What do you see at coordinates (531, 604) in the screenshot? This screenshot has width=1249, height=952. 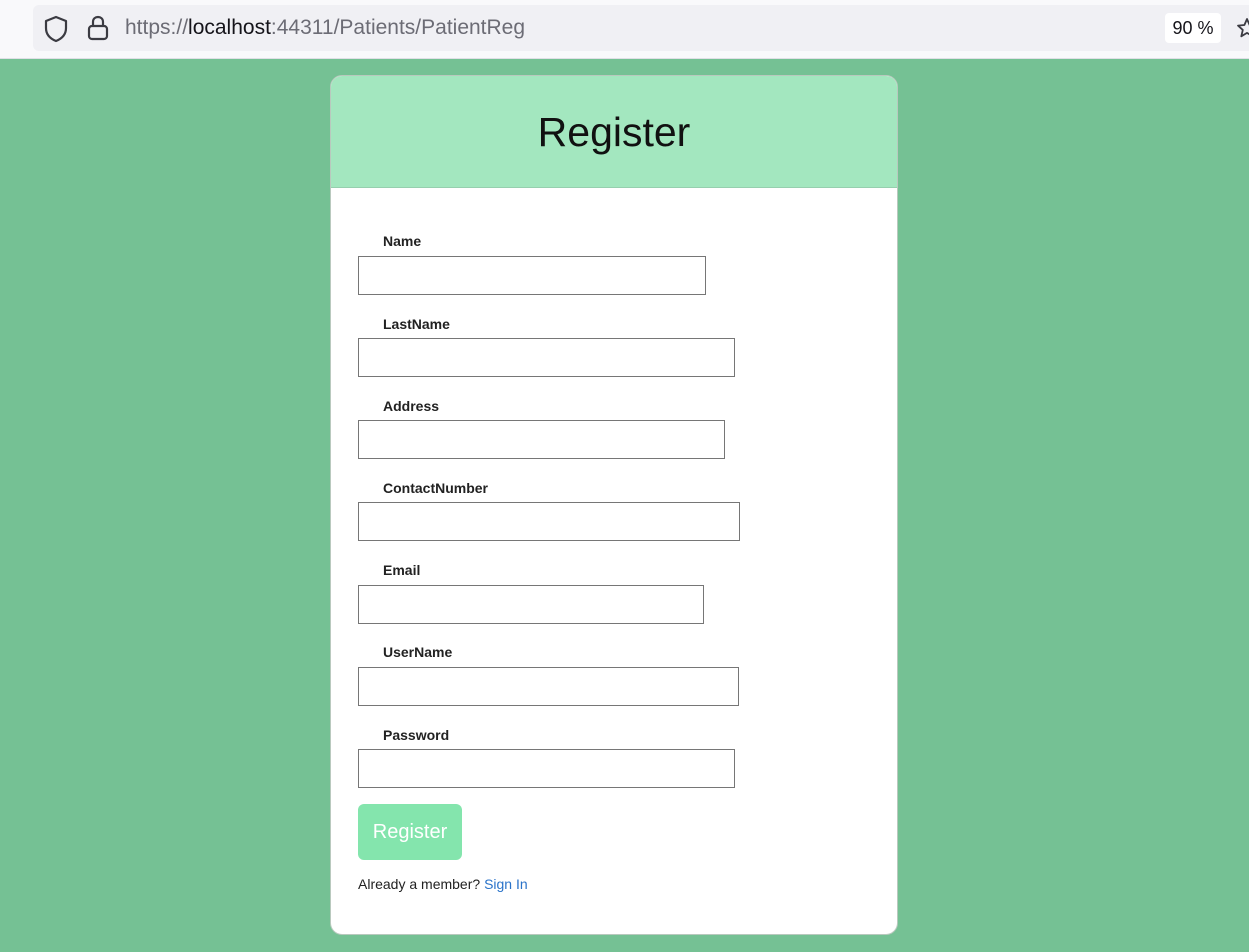 I see `email-input` at bounding box center [531, 604].